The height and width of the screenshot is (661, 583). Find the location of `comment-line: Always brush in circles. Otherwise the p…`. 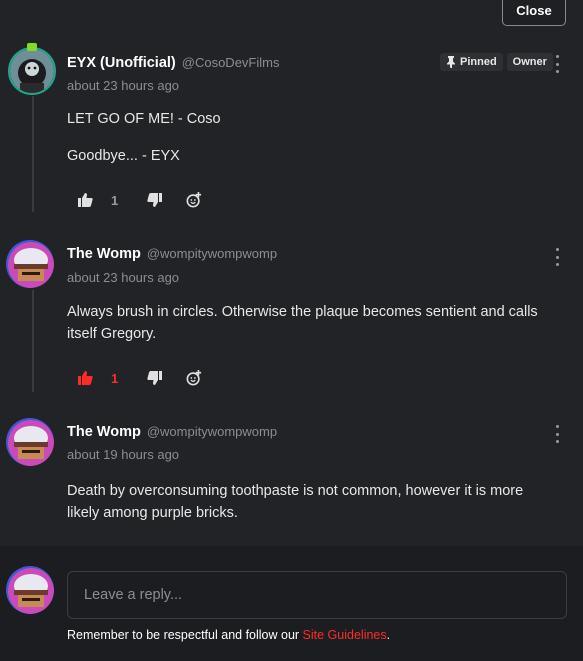

comment-line: Always brush in circles. Otherwise the p… is located at coordinates (302, 323).